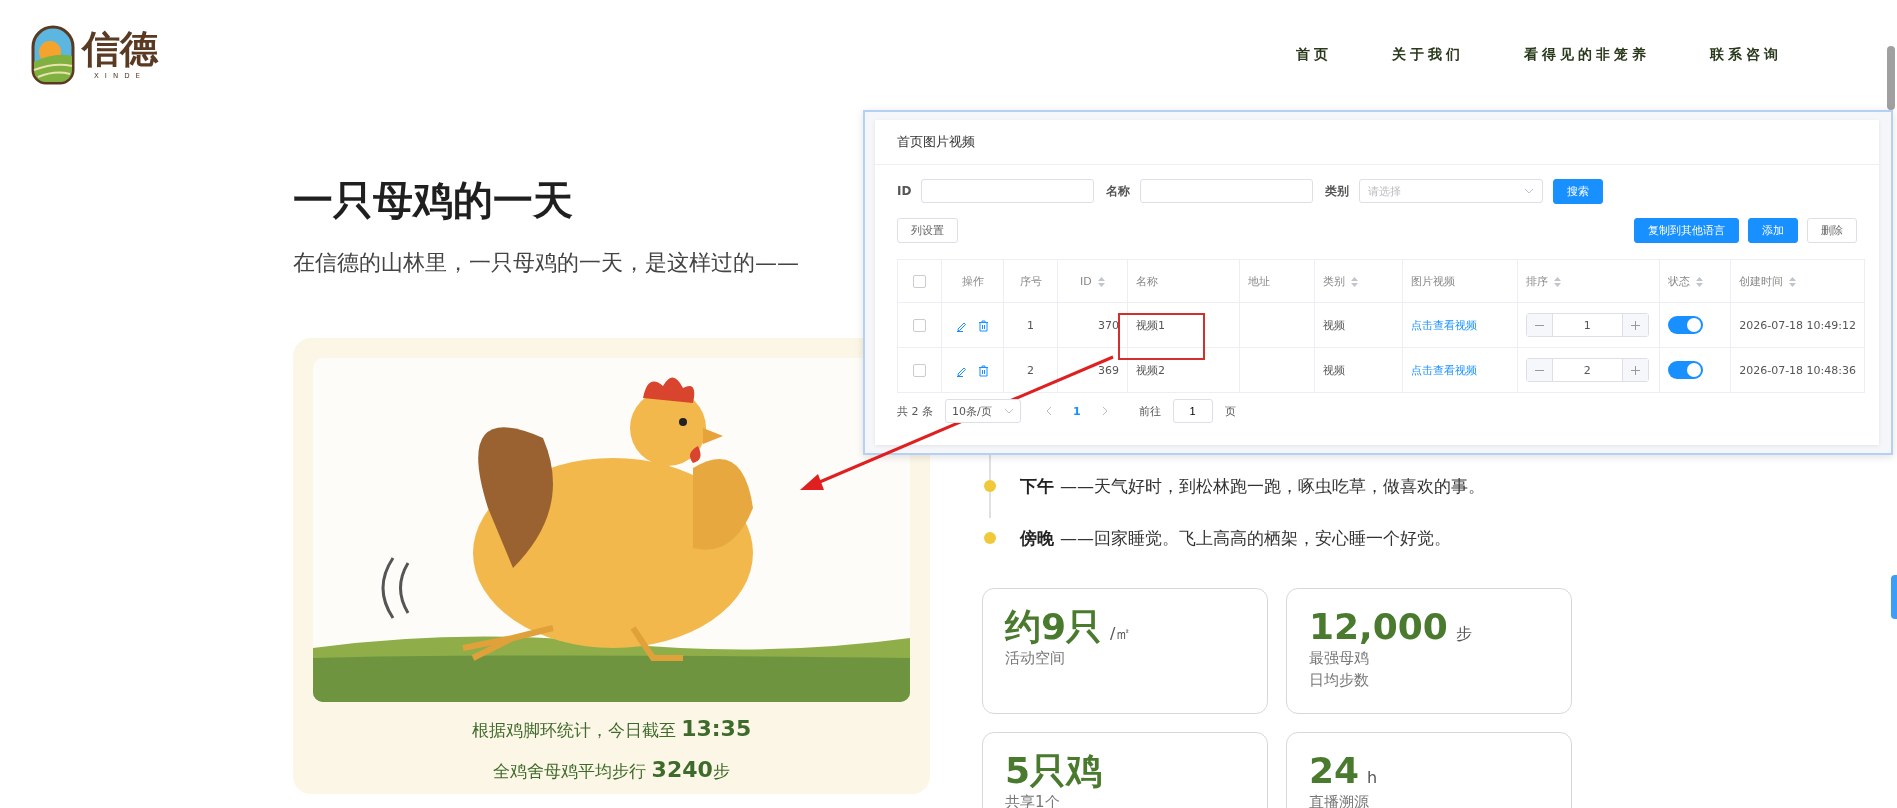  Describe the element at coordinates (983, 411) in the screenshot. I see `page-size-select: 10条/页` at that location.